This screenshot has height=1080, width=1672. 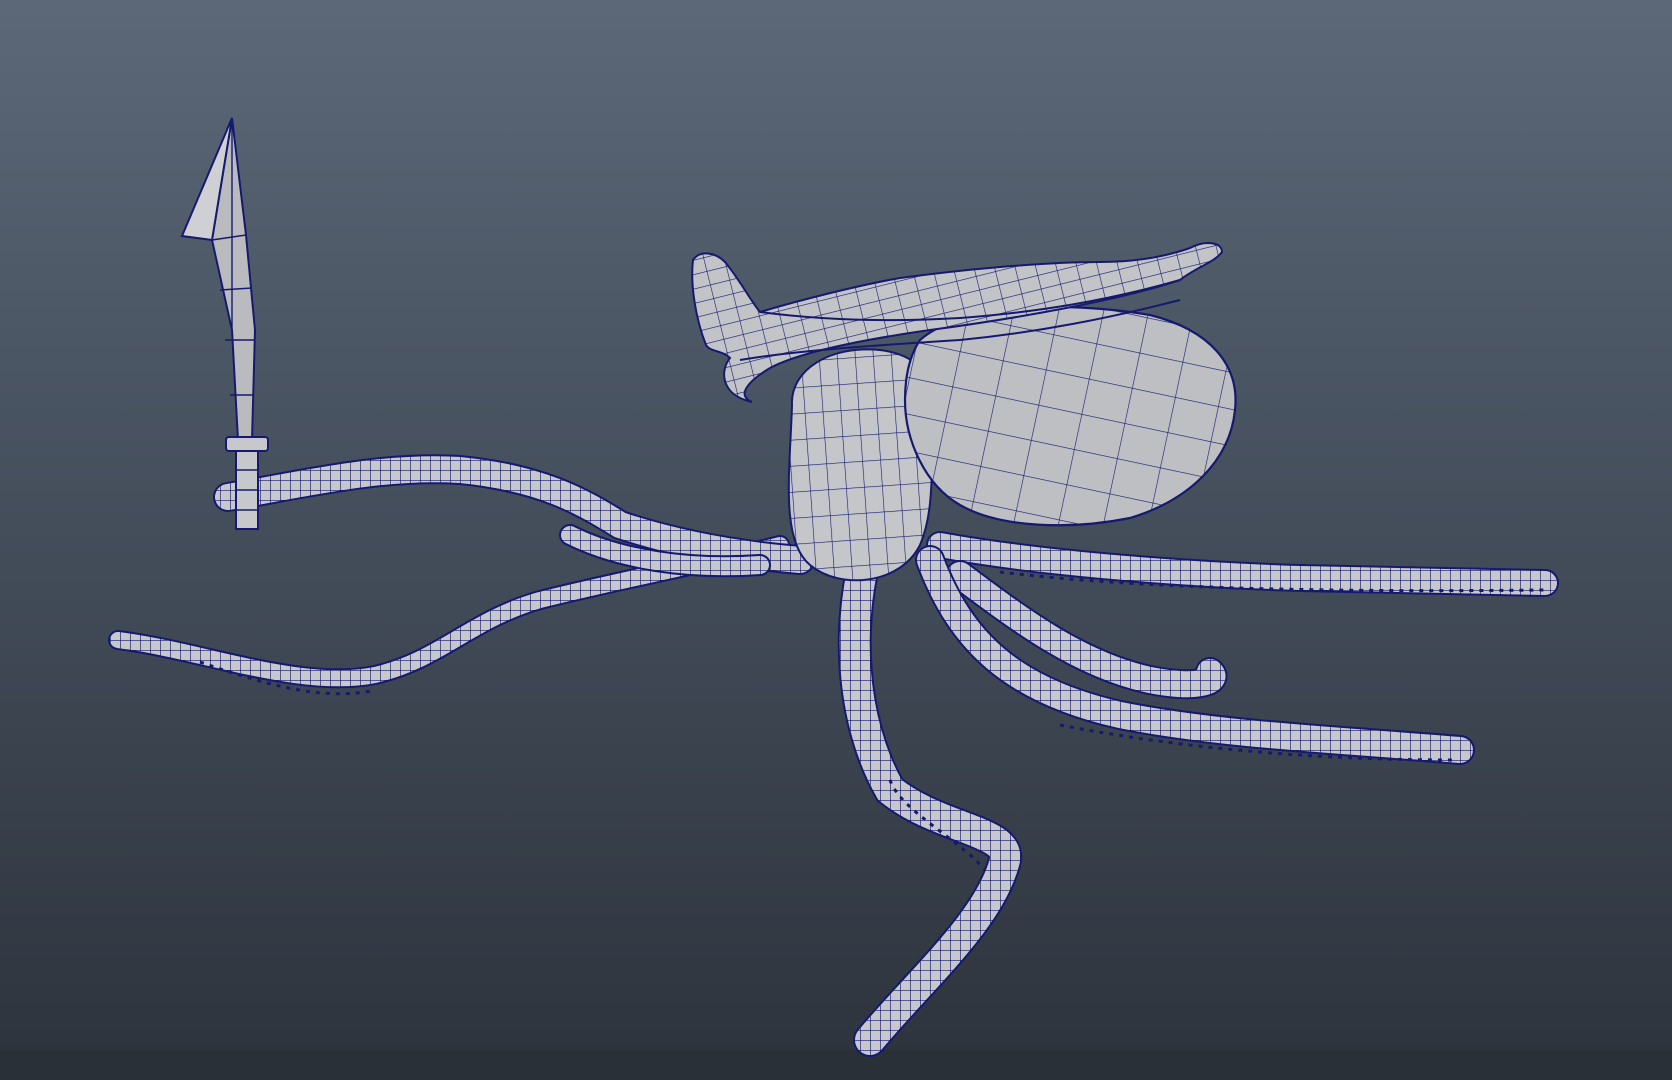 What do you see at coordinates (1242, 564) in the screenshot?
I see `tentacle-right-upper` at bounding box center [1242, 564].